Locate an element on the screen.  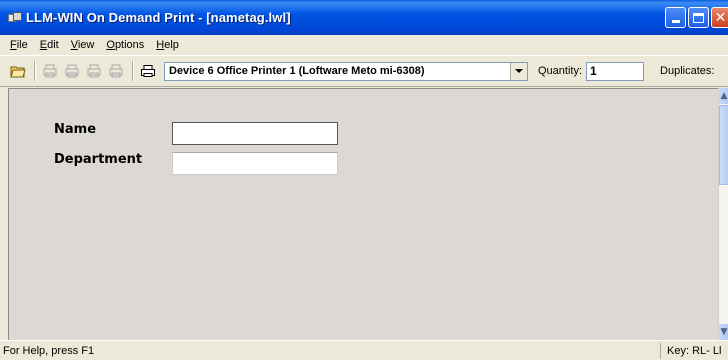
maximize-icon is located at coordinates (698, 17).